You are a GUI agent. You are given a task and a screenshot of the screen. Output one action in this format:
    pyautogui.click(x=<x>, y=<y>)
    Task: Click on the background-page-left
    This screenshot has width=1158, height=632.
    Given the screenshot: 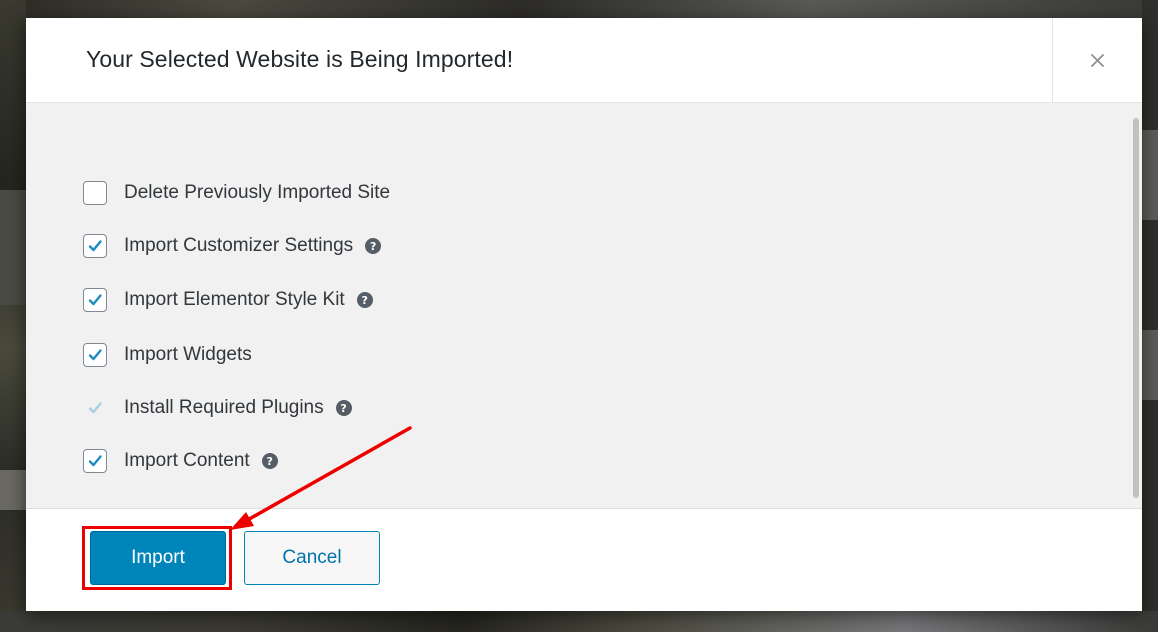 What is the action you would take?
    pyautogui.click(x=13, y=316)
    